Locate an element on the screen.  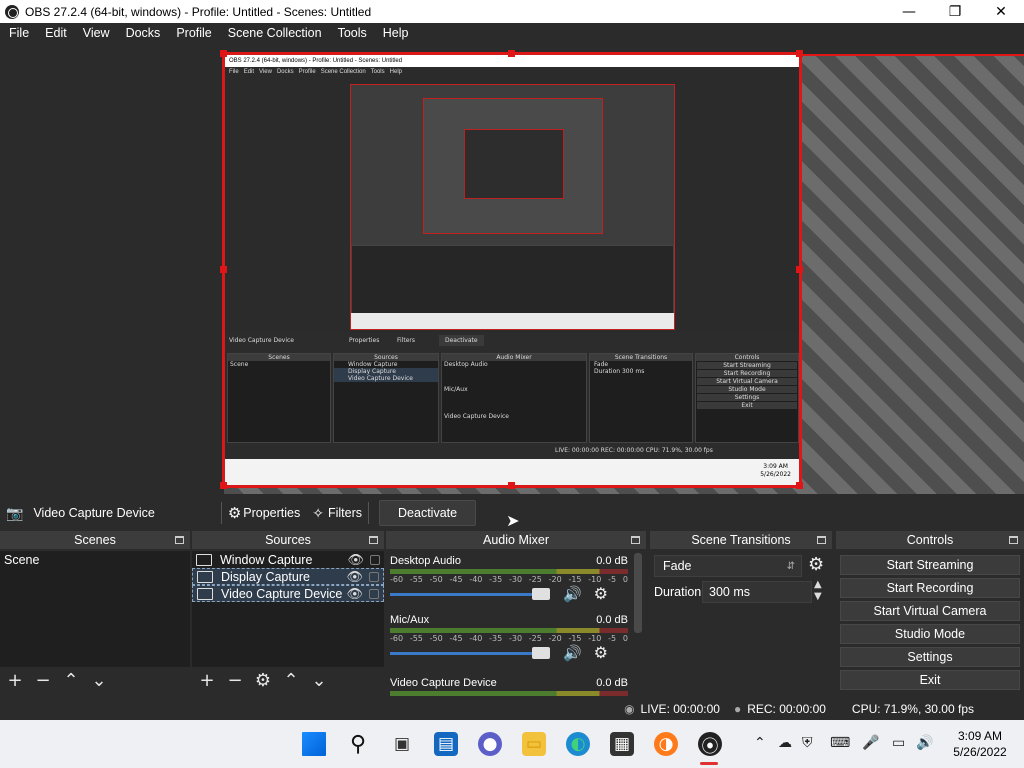
volume-icon: 🔊 is located at coordinates (924, 743).